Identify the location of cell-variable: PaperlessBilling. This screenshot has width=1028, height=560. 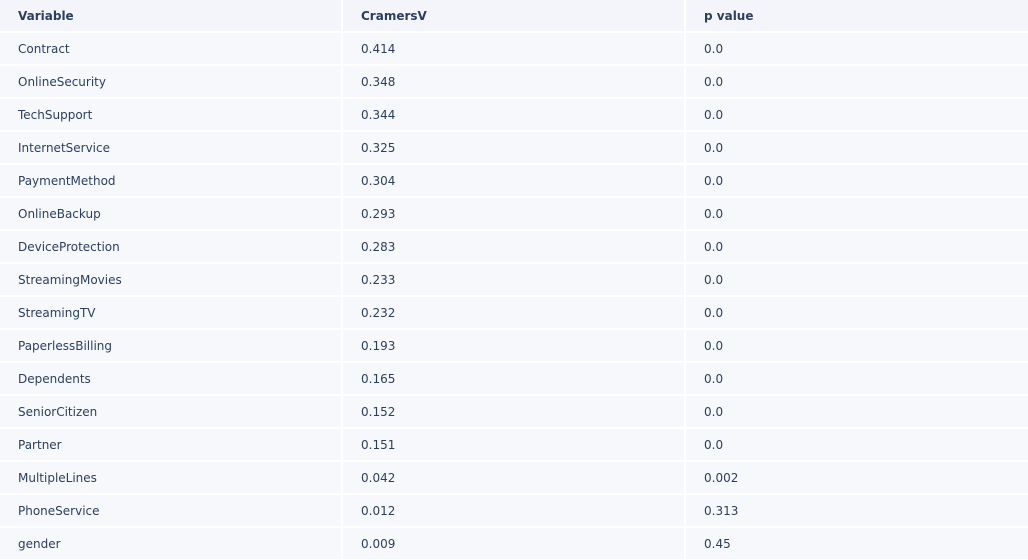
(170, 345).